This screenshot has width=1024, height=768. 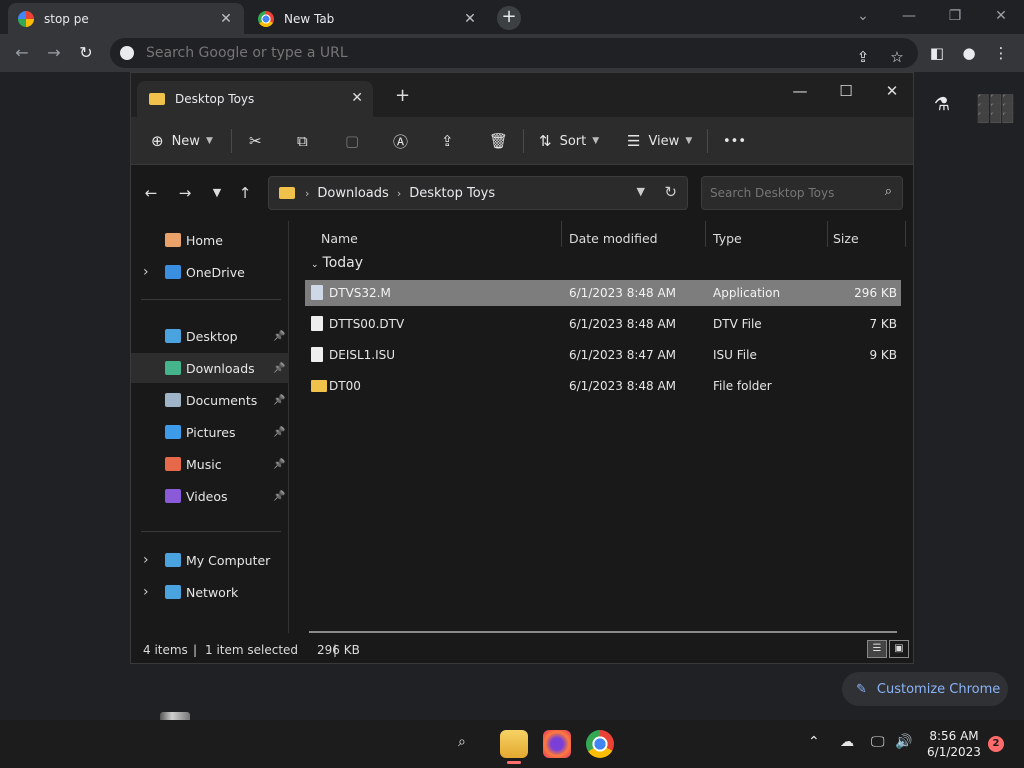 I want to click on tiles-view-button: ▣, so click(x=899, y=649).